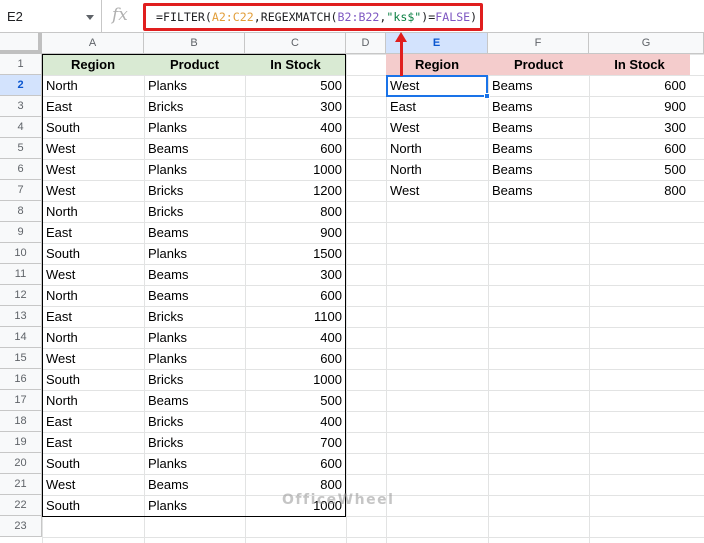 The width and height of the screenshot is (704, 543). What do you see at coordinates (639, 64) in the screenshot?
I see `result-header-in-stock: In Stock` at bounding box center [639, 64].